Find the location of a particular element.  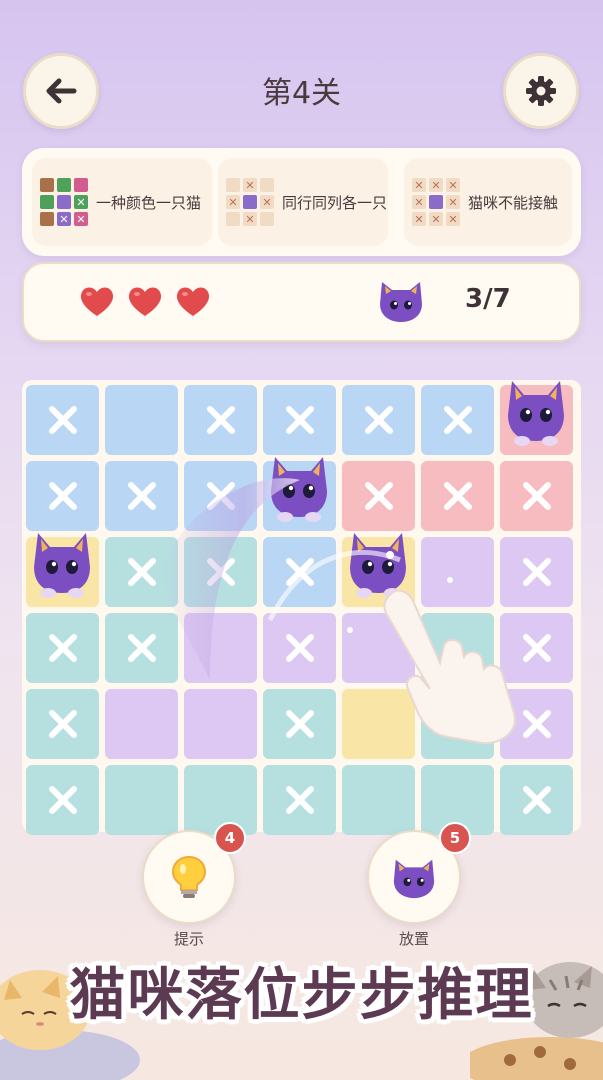

arrow-left-icon is located at coordinates (61, 91).